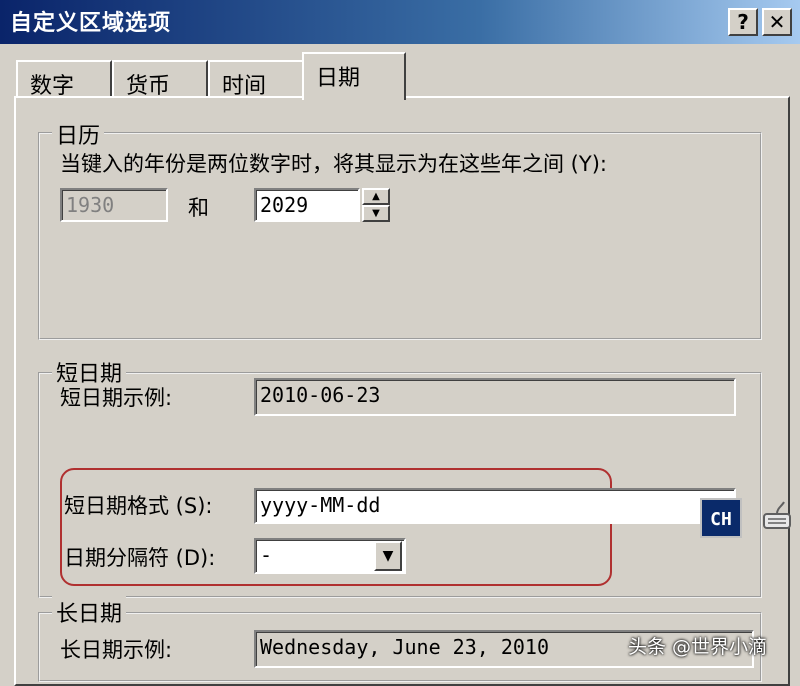  What do you see at coordinates (743, 22) in the screenshot?
I see `help-button: ?` at bounding box center [743, 22].